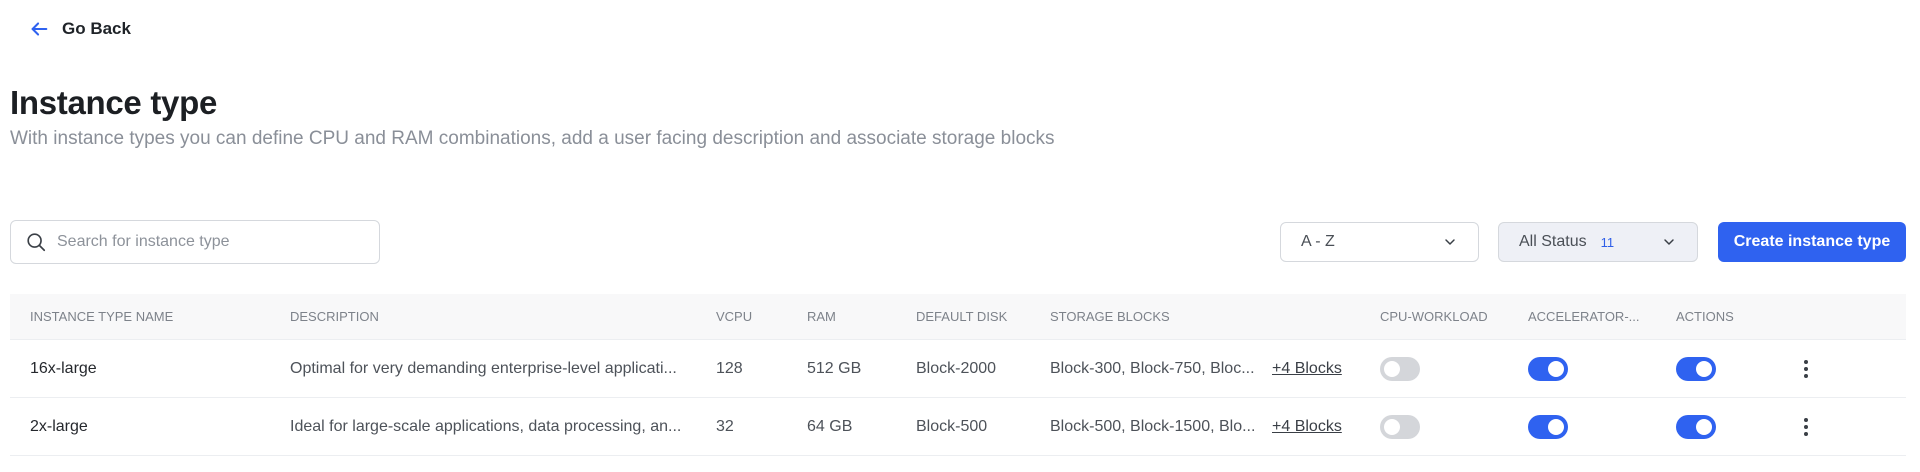 This screenshot has height=472, width=1920. Describe the element at coordinates (830, 426) in the screenshot. I see `instance-ram: 64 GB` at that location.